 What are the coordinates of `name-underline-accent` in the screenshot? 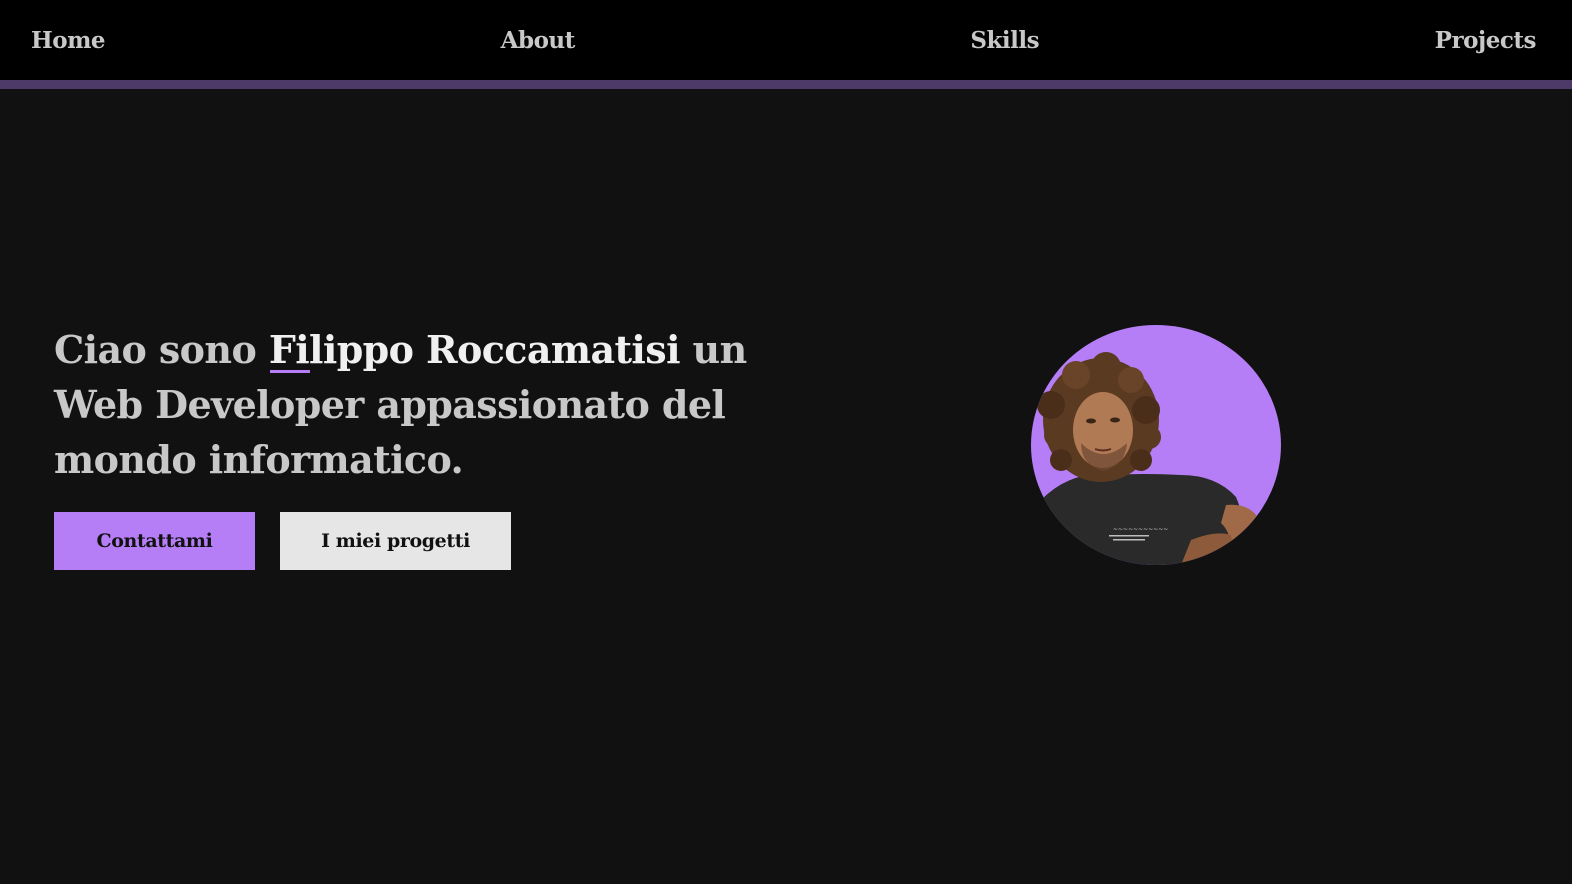 It's located at (289, 371).